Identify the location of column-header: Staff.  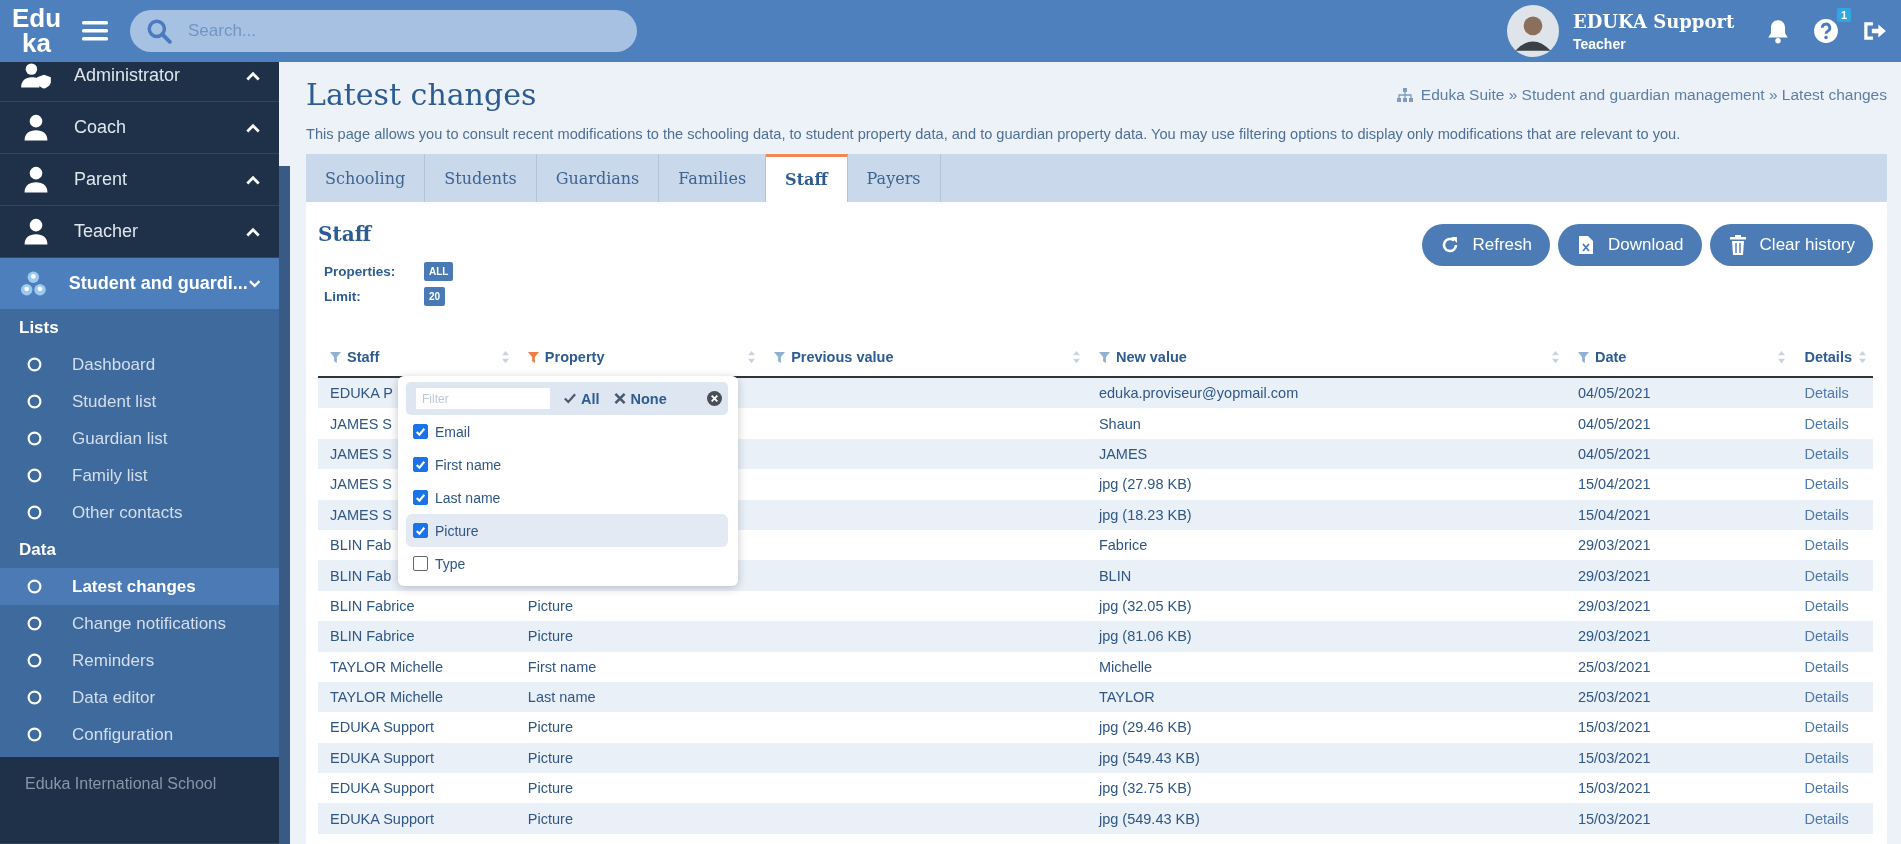
(421, 357).